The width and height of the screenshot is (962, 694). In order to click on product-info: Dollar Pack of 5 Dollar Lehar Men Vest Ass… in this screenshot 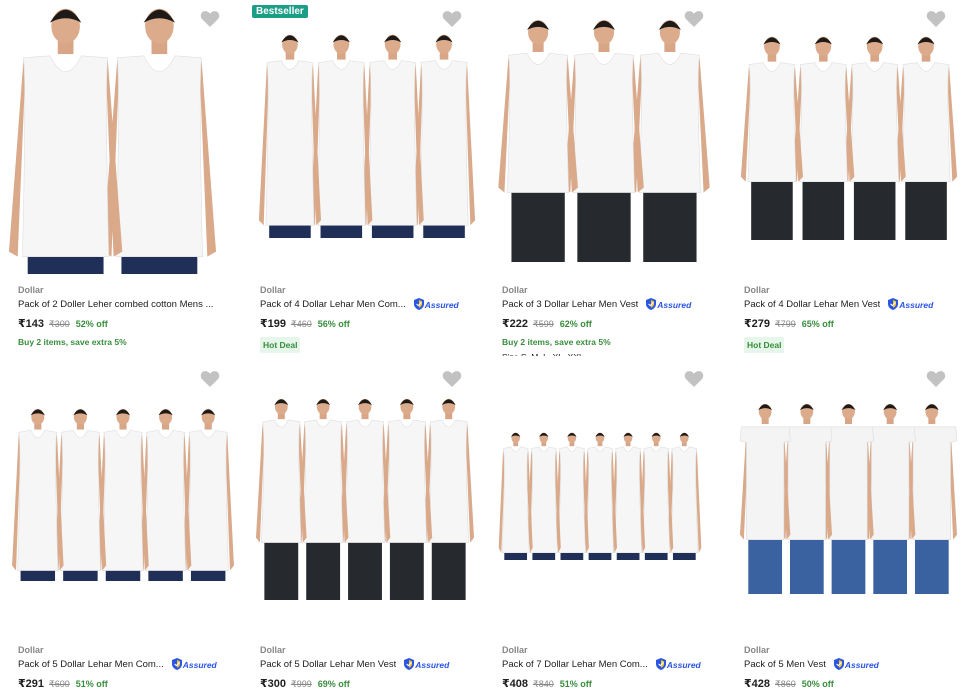, I will do `click(371, 667)`.